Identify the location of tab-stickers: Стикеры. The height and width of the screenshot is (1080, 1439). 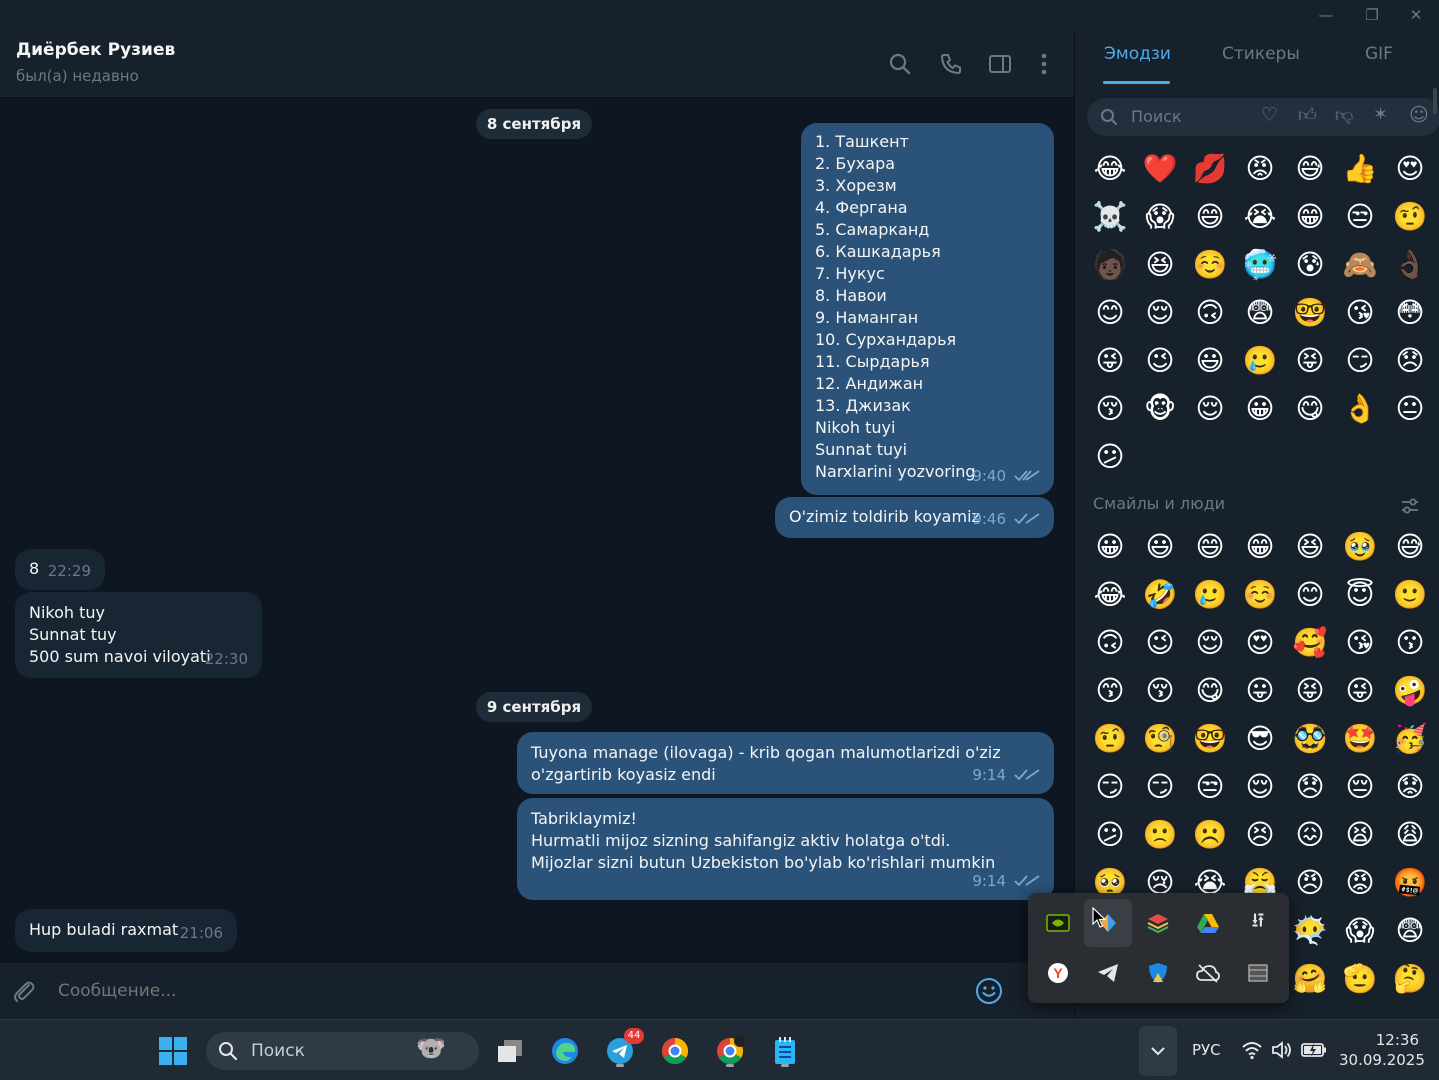
(1261, 54).